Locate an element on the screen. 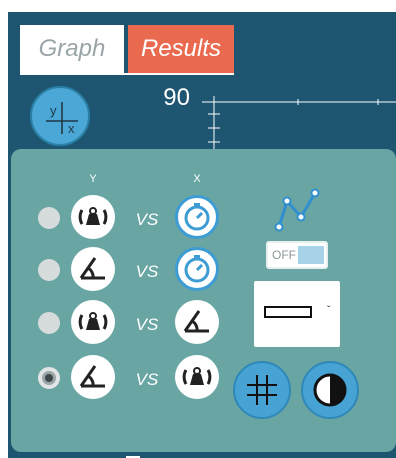 This screenshot has width=396, height=458. row-3-vs: VS is located at coordinates (147, 324).